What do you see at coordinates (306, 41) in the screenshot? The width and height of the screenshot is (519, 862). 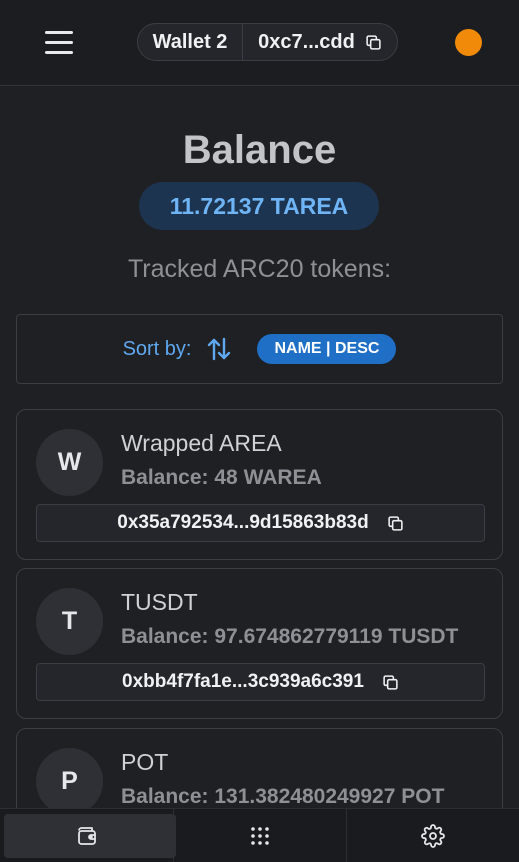 I see `wallet-address: 0xc7...cdd` at bounding box center [306, 41].